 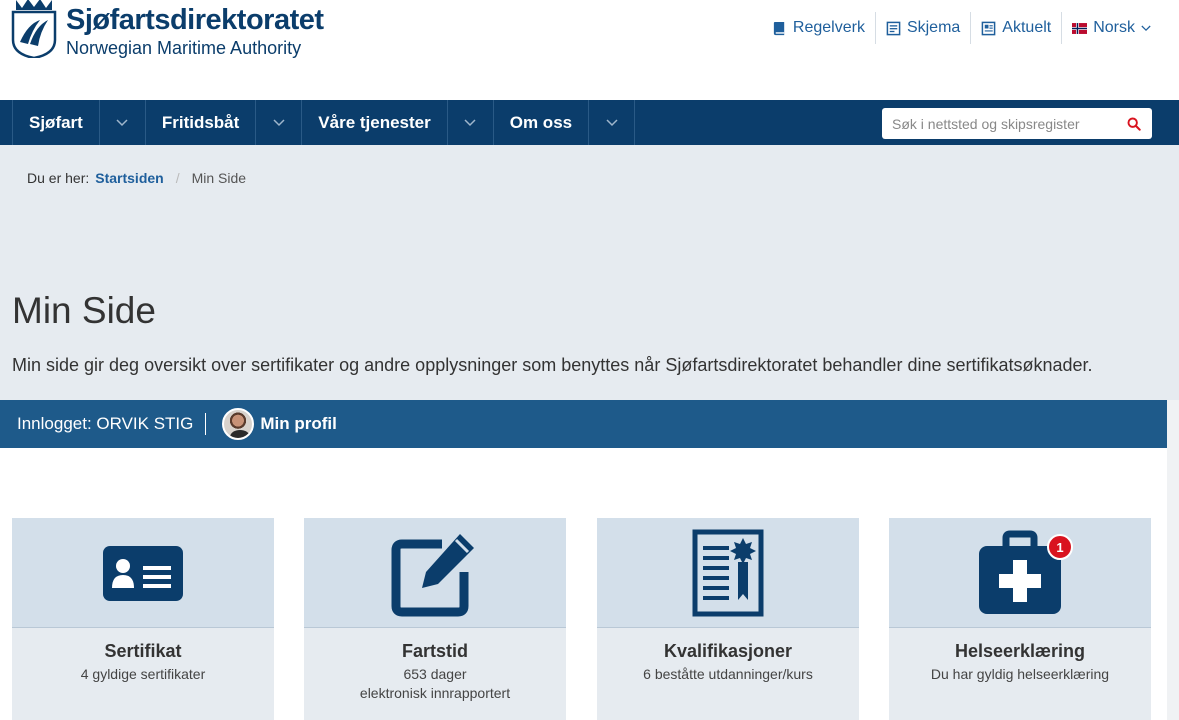 I want to click on card-subtitle: 653 dager elektronisk innrapportert, so click(x=435, y=684).